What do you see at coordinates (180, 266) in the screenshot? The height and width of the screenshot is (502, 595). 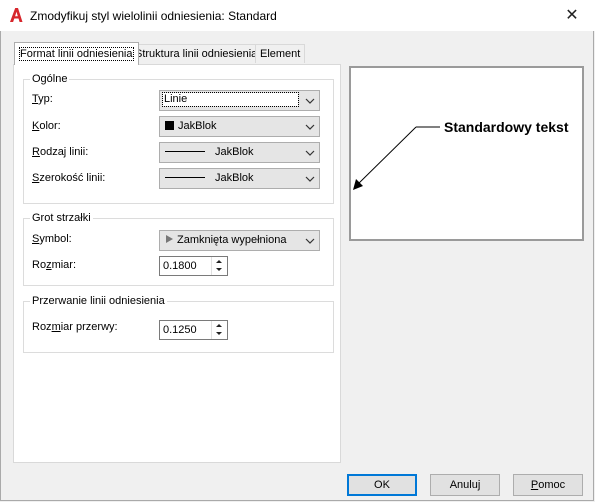 I see `arrow-size-value: 0.1800` at bounding box center [180, 266].